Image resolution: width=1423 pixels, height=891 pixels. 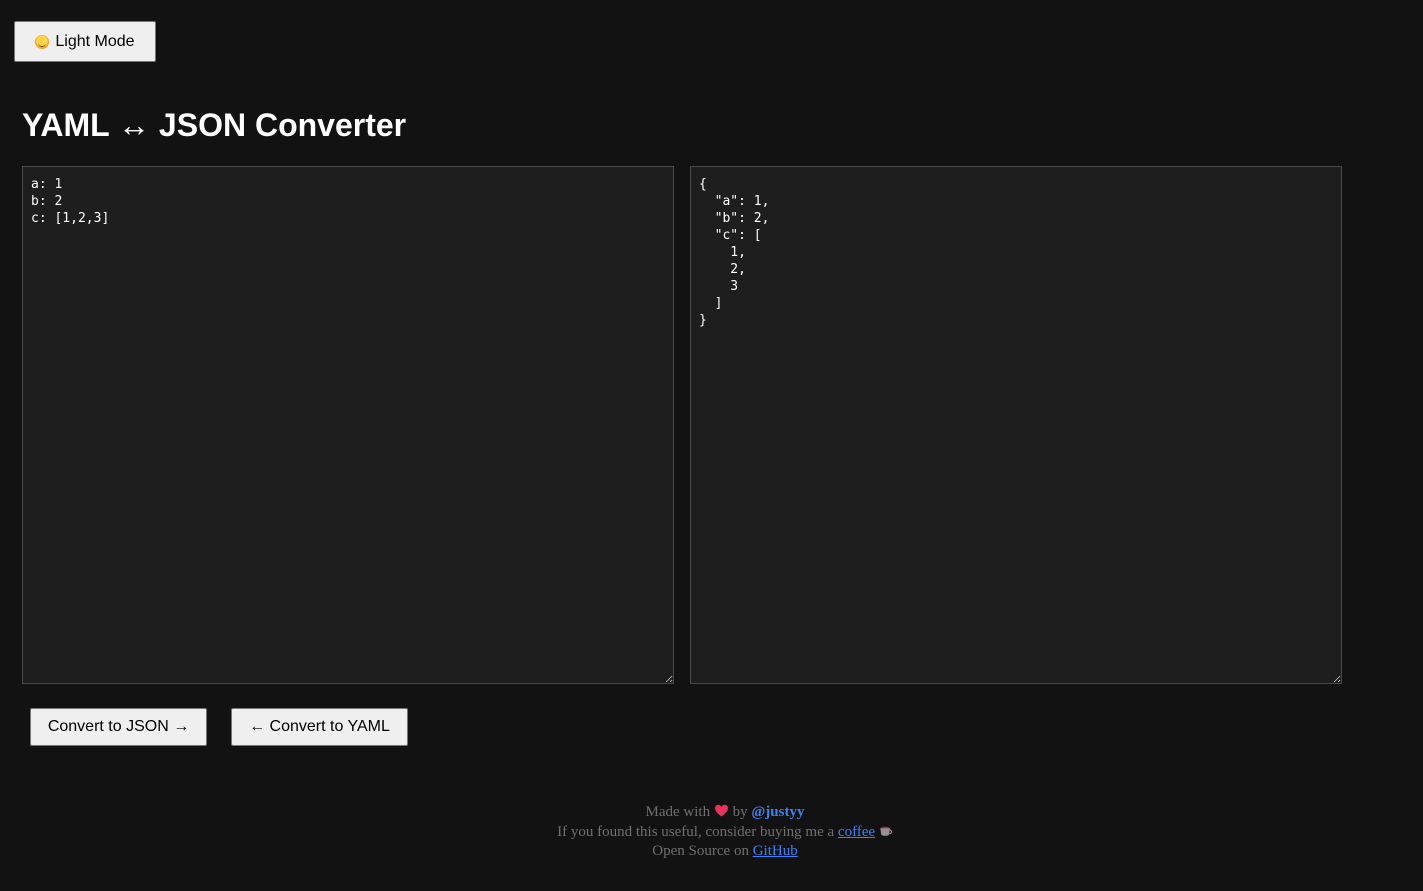 I want to click on coffee-cup-icon, so click(x=886, y=831).